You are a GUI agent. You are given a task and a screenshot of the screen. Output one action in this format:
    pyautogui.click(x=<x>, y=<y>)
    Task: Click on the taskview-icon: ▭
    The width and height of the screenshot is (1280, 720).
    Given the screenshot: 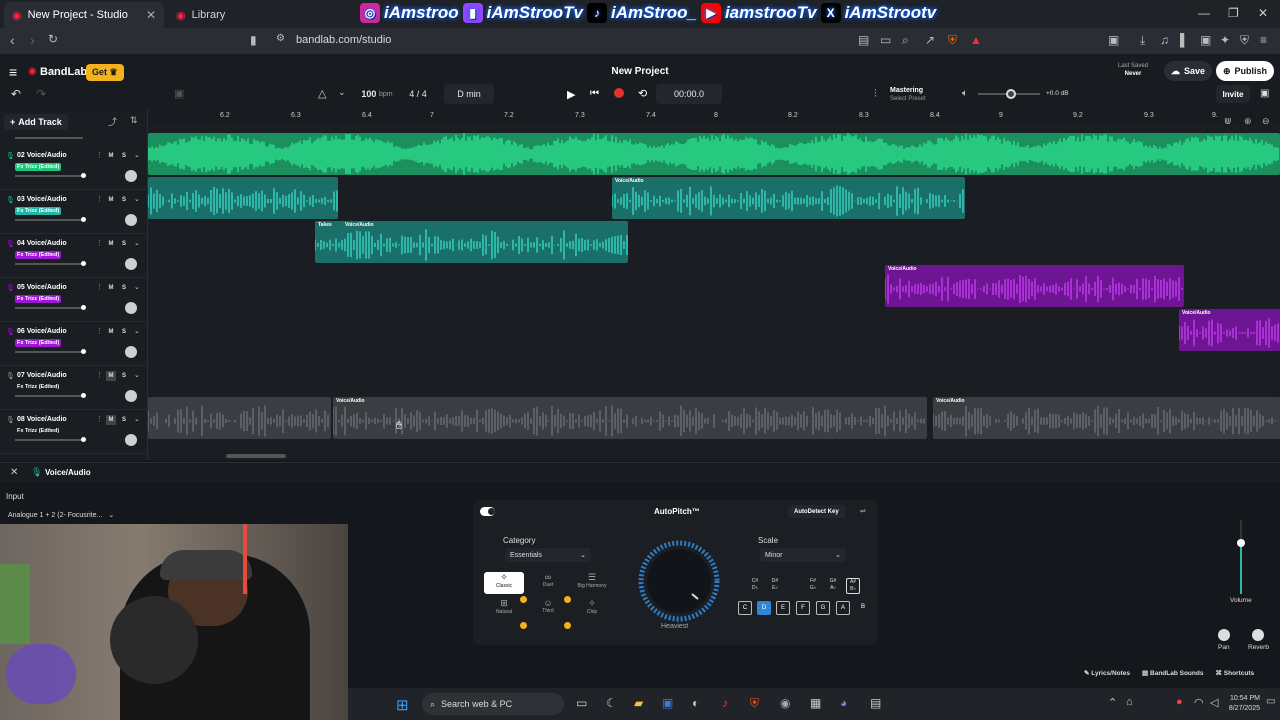 What is the action you would take?
    pyautogui.click(x=581, y=703)
    